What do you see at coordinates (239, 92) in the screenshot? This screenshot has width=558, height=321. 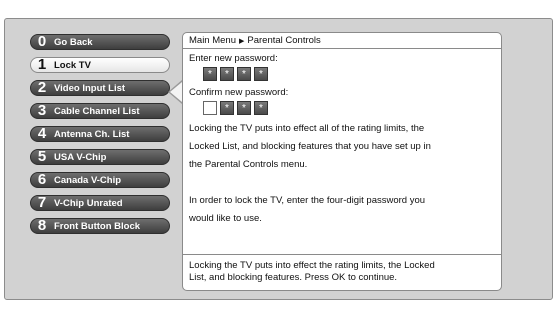 I see `confirm-password-label: Confirm new password:` at bounding box center [239, 92].